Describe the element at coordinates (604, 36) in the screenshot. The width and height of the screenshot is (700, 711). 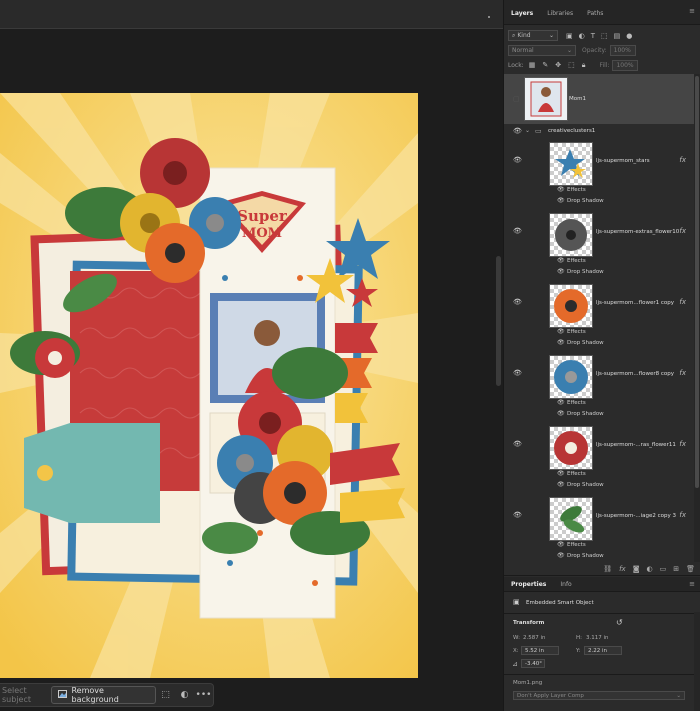
I see `filter-shape-icon: ⬚` at that location.